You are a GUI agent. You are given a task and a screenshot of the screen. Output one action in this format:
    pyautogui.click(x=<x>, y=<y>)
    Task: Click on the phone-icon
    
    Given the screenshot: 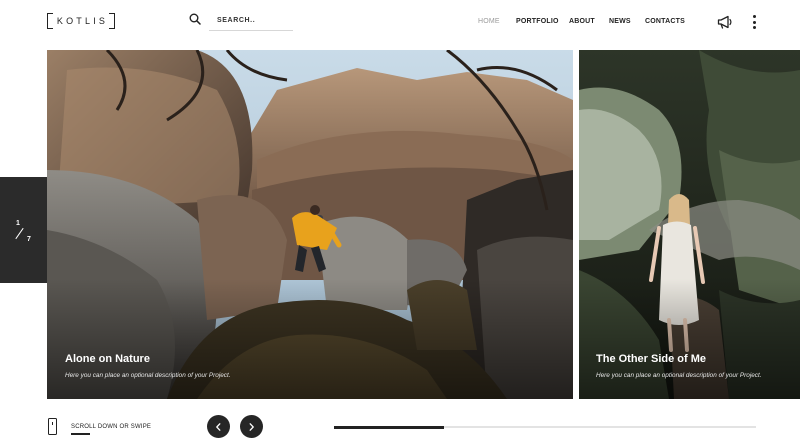 What is the action you would take?
    pyautogui.click(x=52, y=426)
    